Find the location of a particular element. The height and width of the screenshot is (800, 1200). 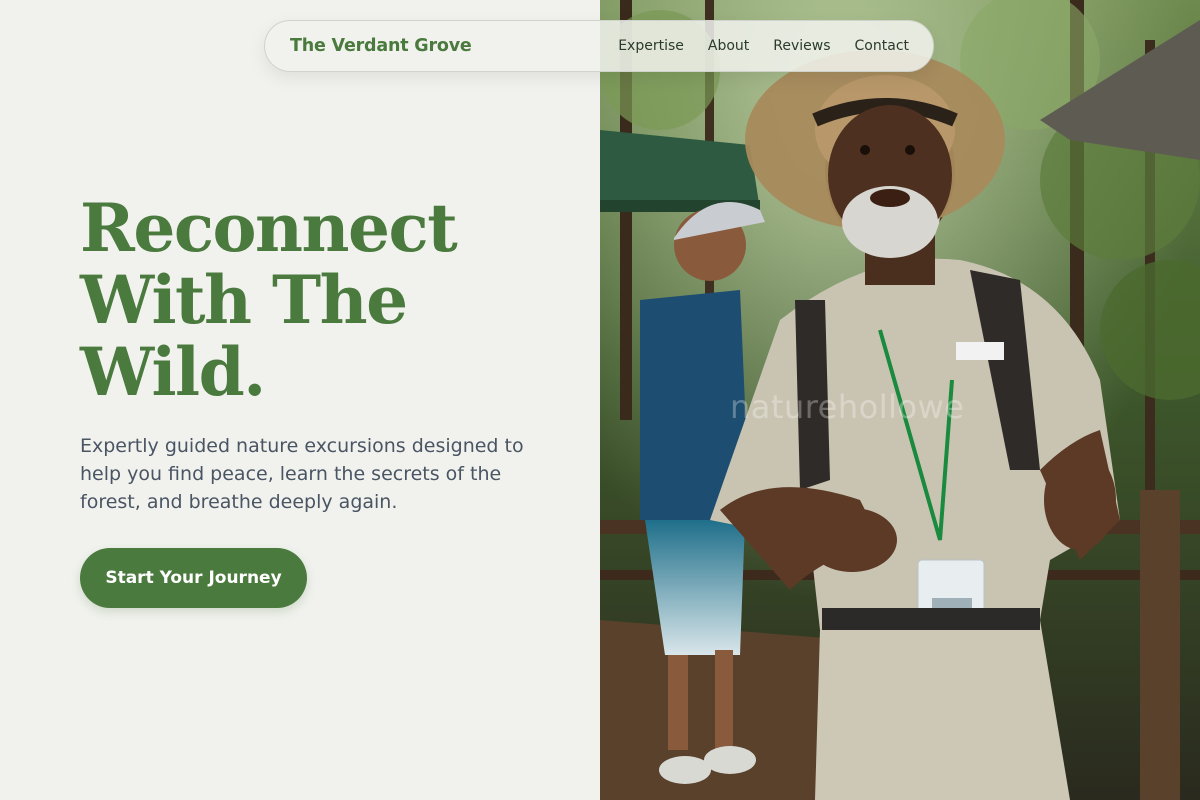

hero-title-line-3: Wild. is located at coordinates (173, 372).